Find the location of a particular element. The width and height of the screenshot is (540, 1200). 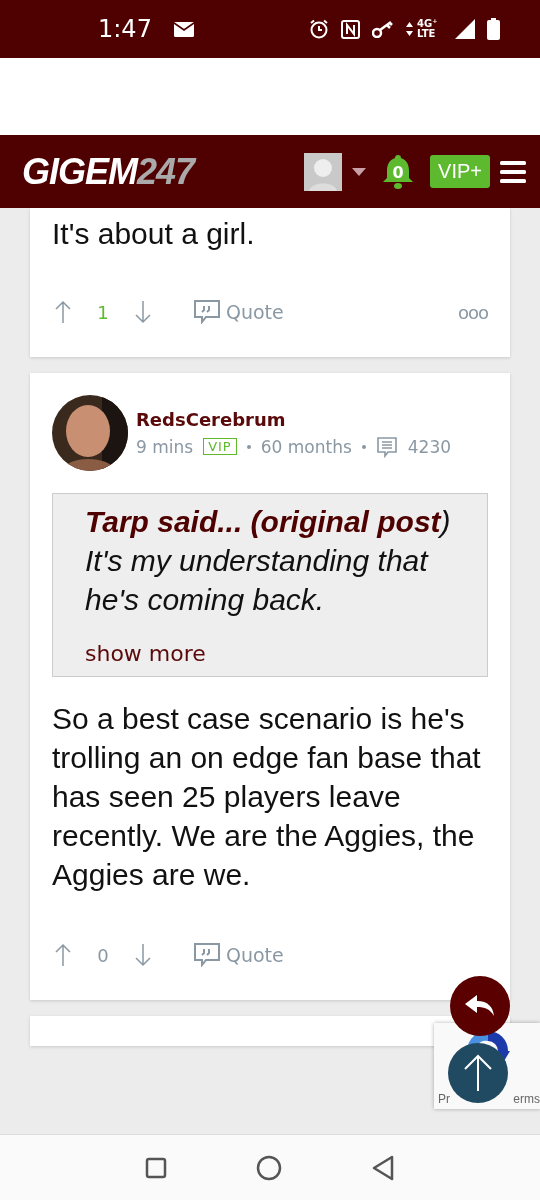

author-name: RedsCerebrum is located at coordinates (294, 419).